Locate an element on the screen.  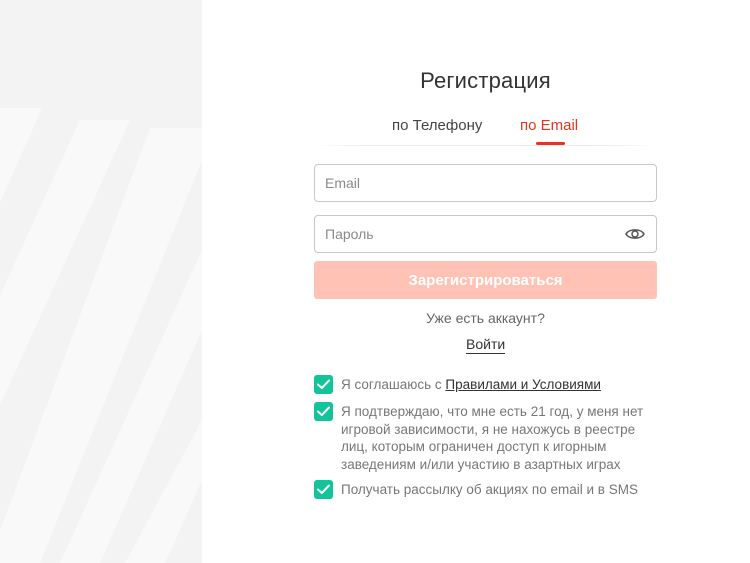
tabs-divider is located at coordinates (485, 145).